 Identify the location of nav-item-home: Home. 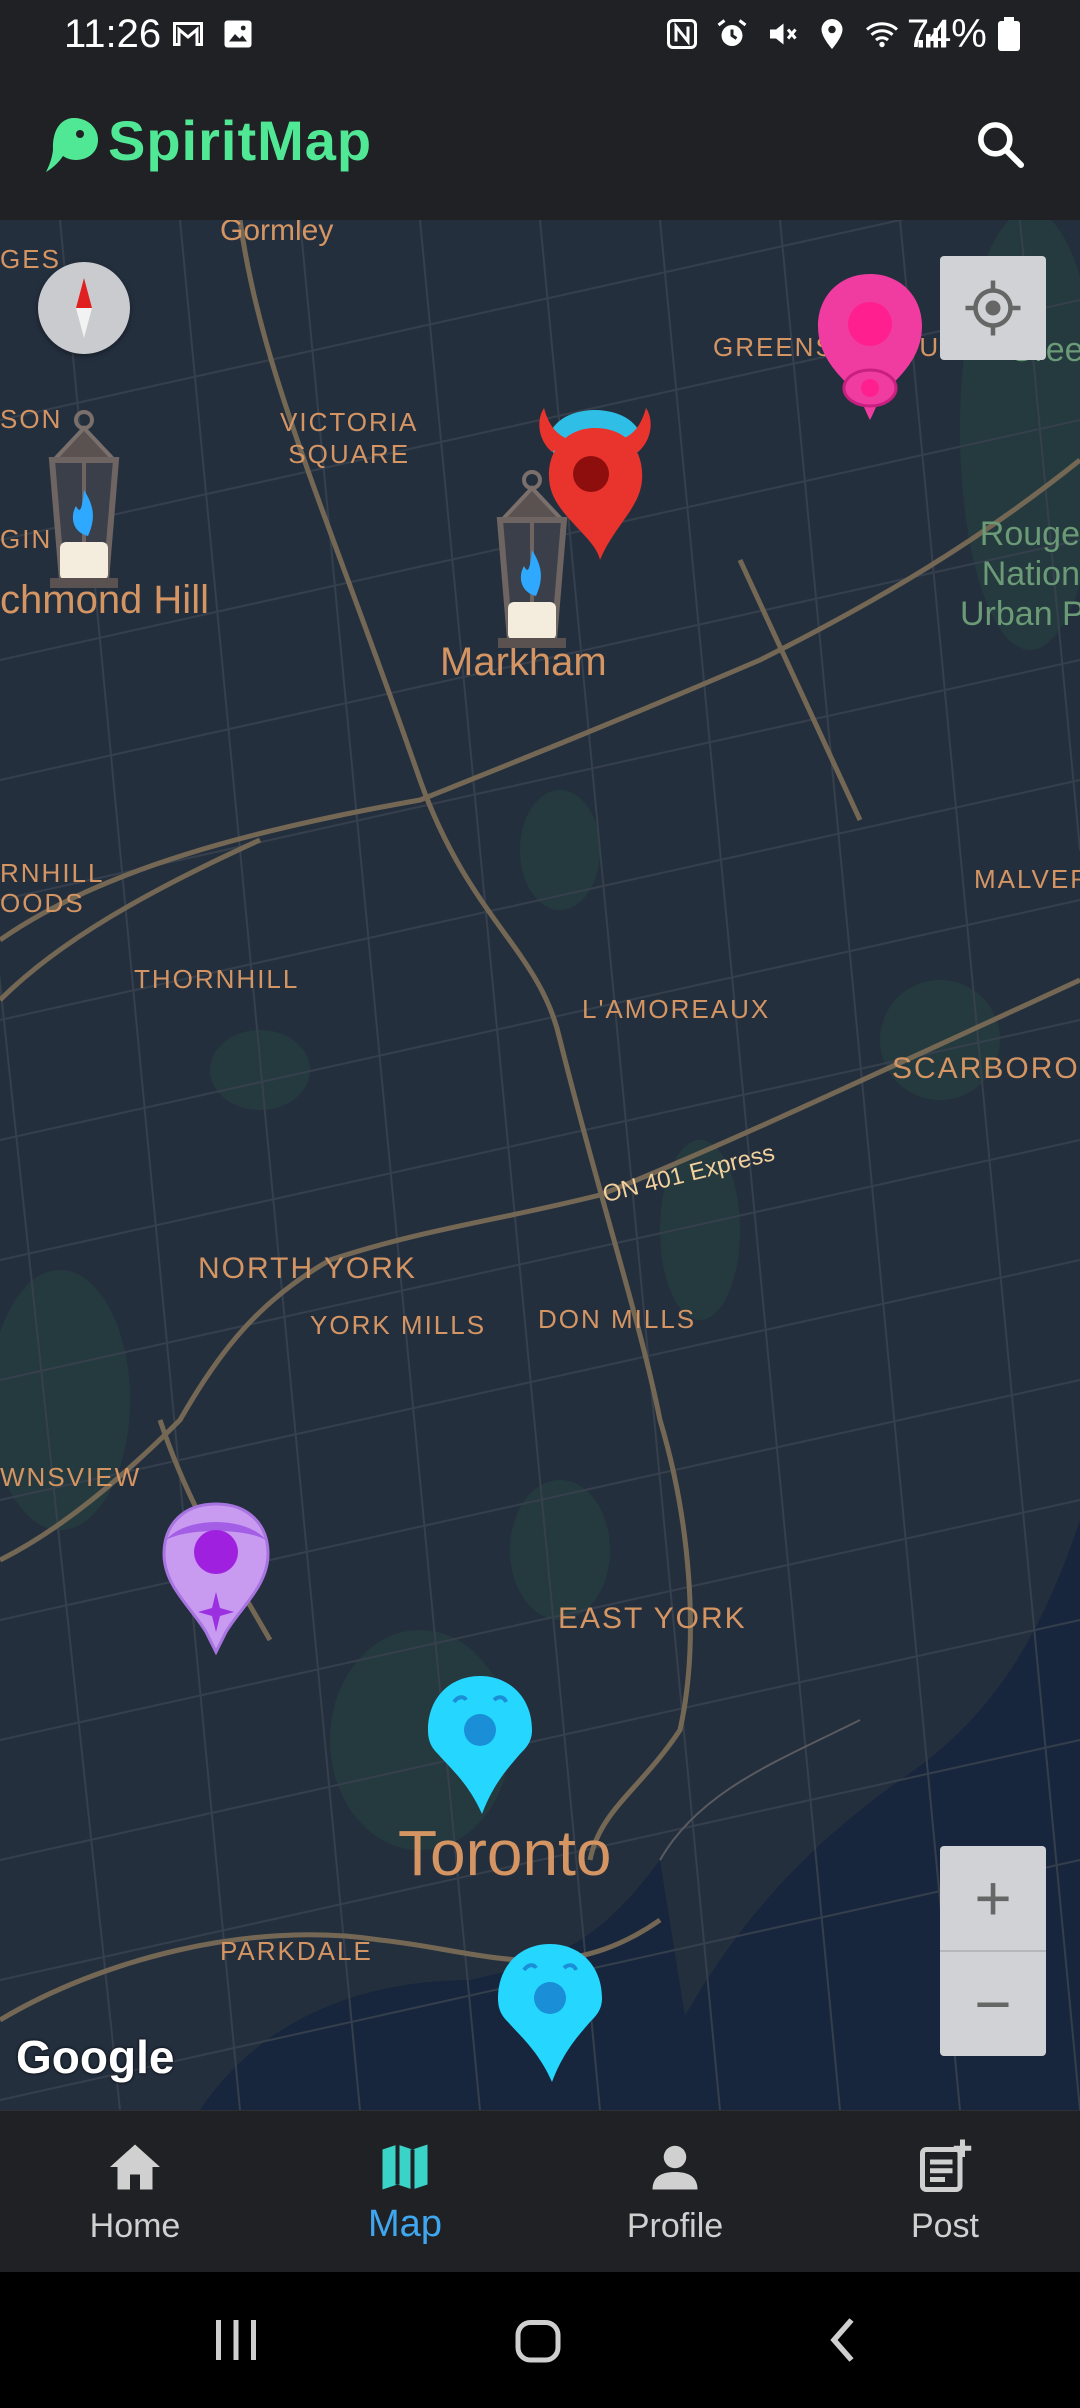
(135, 2192).